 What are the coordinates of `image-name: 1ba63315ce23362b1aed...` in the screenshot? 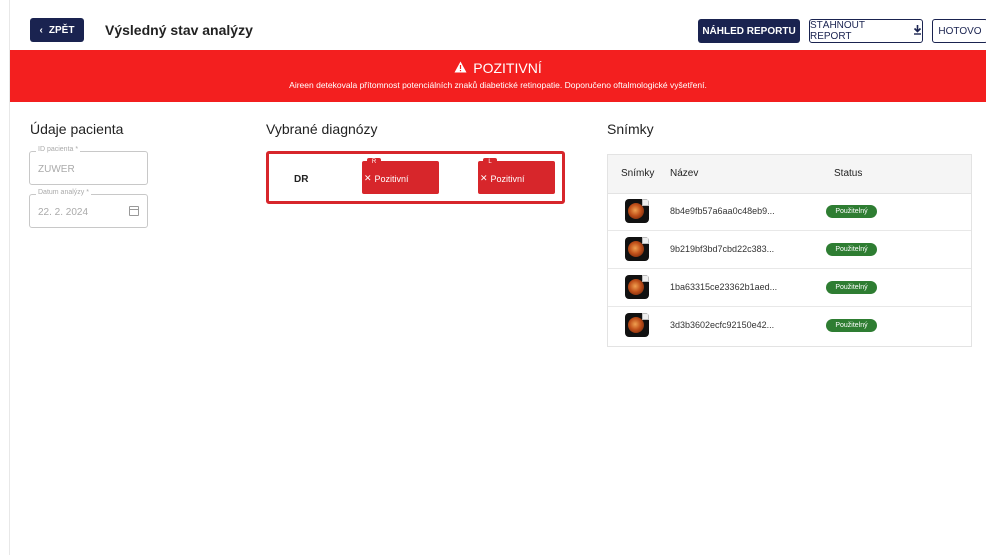 It's located at (724, 287).